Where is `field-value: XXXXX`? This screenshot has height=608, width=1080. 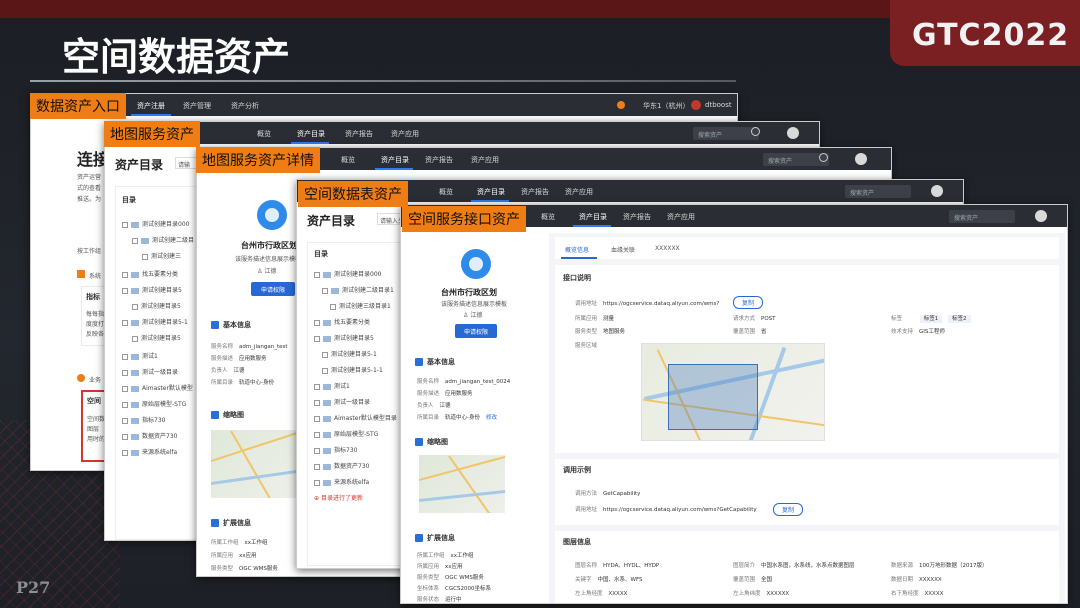 field-value: XXXXX is located at coordinates (934, 594).